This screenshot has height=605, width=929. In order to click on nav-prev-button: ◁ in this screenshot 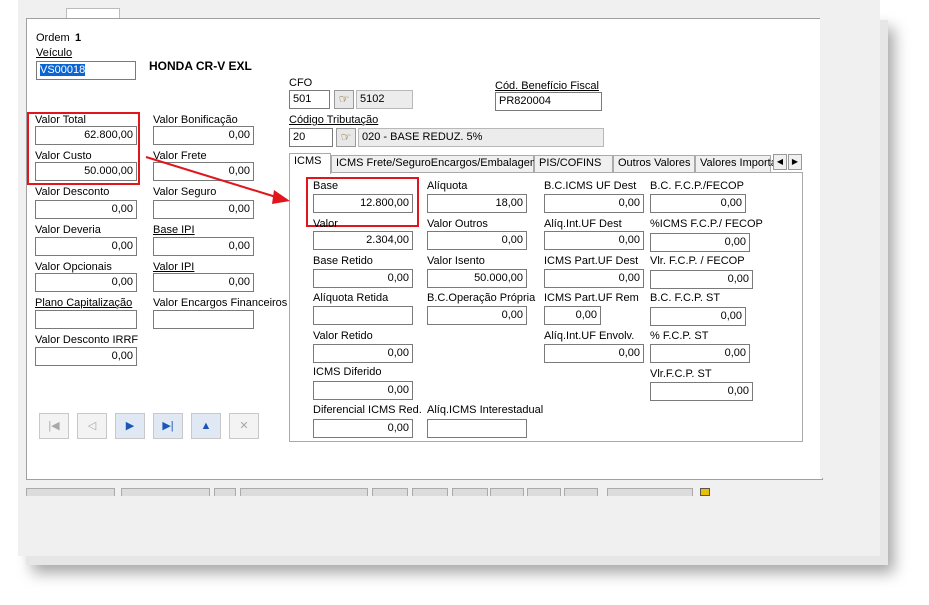, I will do `click(92, 426)`.